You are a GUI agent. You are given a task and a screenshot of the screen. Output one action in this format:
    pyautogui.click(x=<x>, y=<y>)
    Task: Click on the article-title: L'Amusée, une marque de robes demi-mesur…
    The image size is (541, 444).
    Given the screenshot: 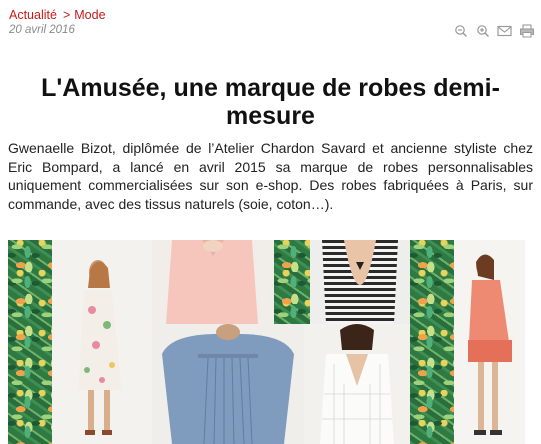 What is the action you would take?
    pyautogui.click(x=270, y=101)
    